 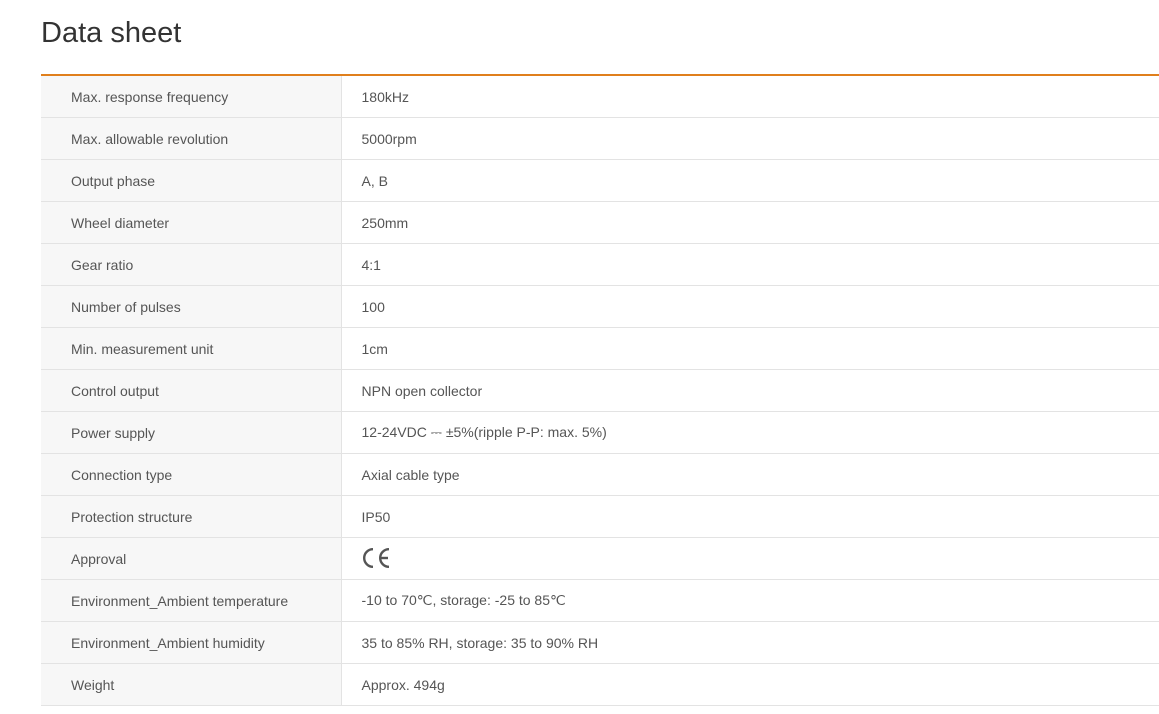 I want to click on table-row: Wheel diameter 250mm, so click(x=600, y=222).